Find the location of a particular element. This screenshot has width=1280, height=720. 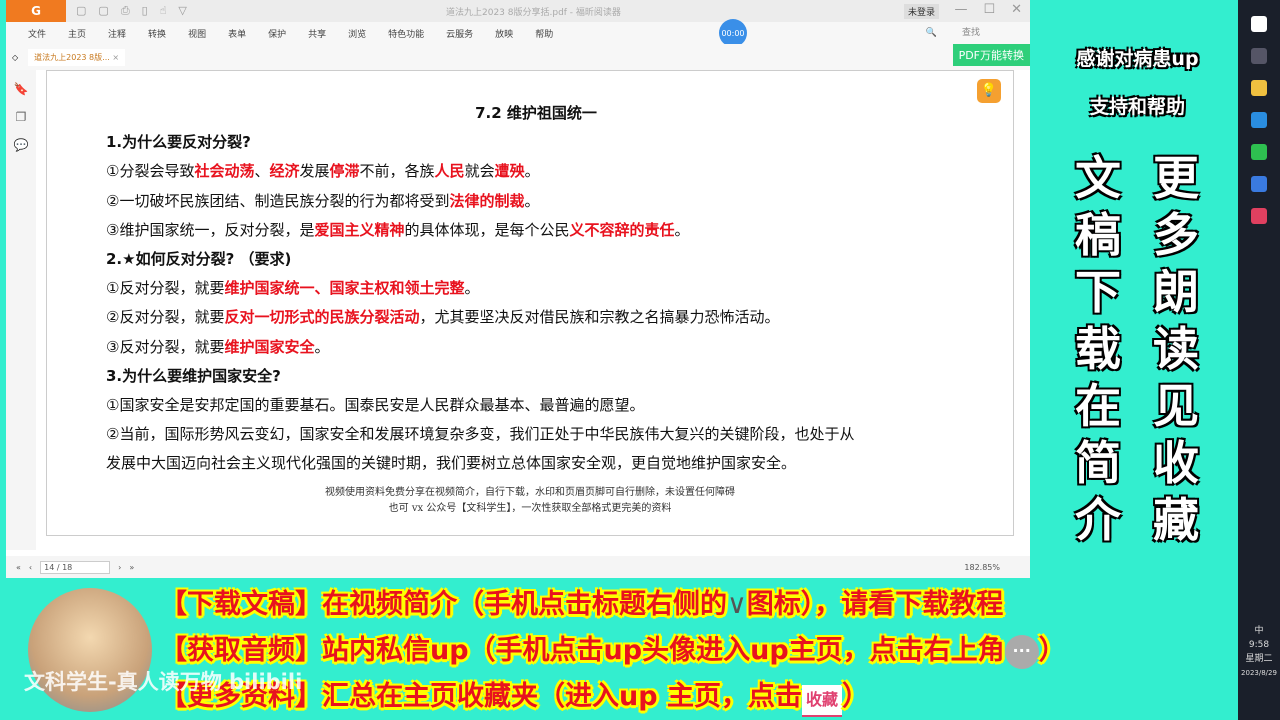

first-page-icon: « is located at coordinates (18, 567).